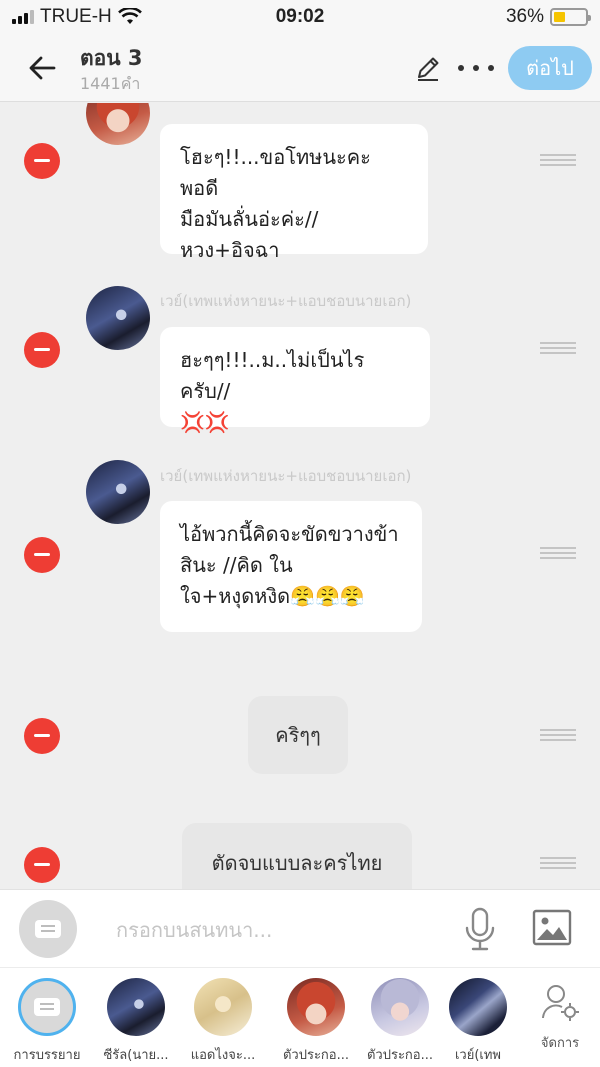 The image size is (600, 1067). I want to click on image-icon, so click(552, 928).